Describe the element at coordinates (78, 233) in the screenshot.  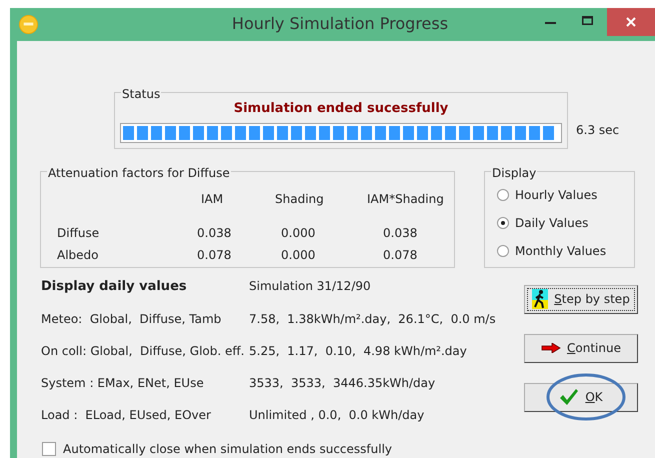
I see `row-label: Diffuse` at that location.